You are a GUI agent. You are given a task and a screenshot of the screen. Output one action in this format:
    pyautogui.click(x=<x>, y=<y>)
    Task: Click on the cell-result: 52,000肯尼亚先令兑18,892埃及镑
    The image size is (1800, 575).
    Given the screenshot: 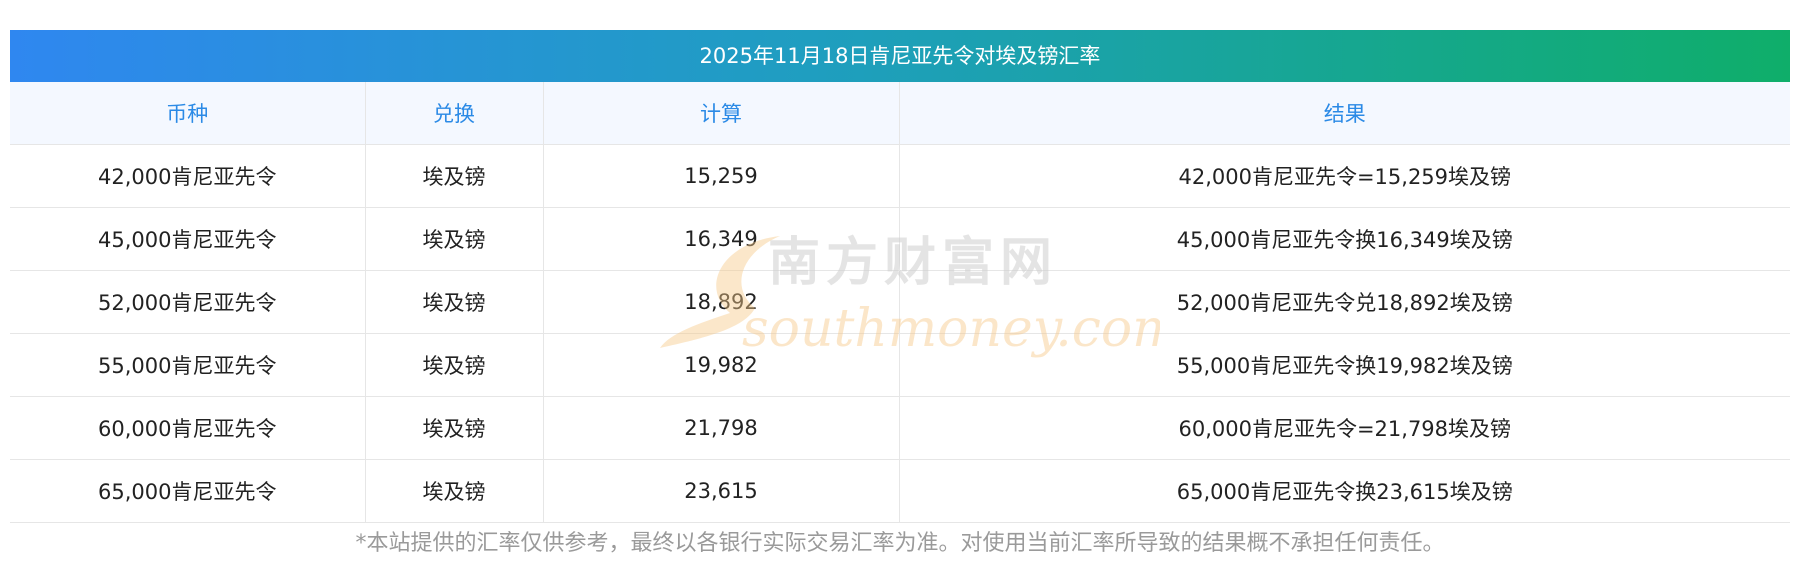 What is the action you would take?
    pyautogui.click(x=1344, y=302)
    